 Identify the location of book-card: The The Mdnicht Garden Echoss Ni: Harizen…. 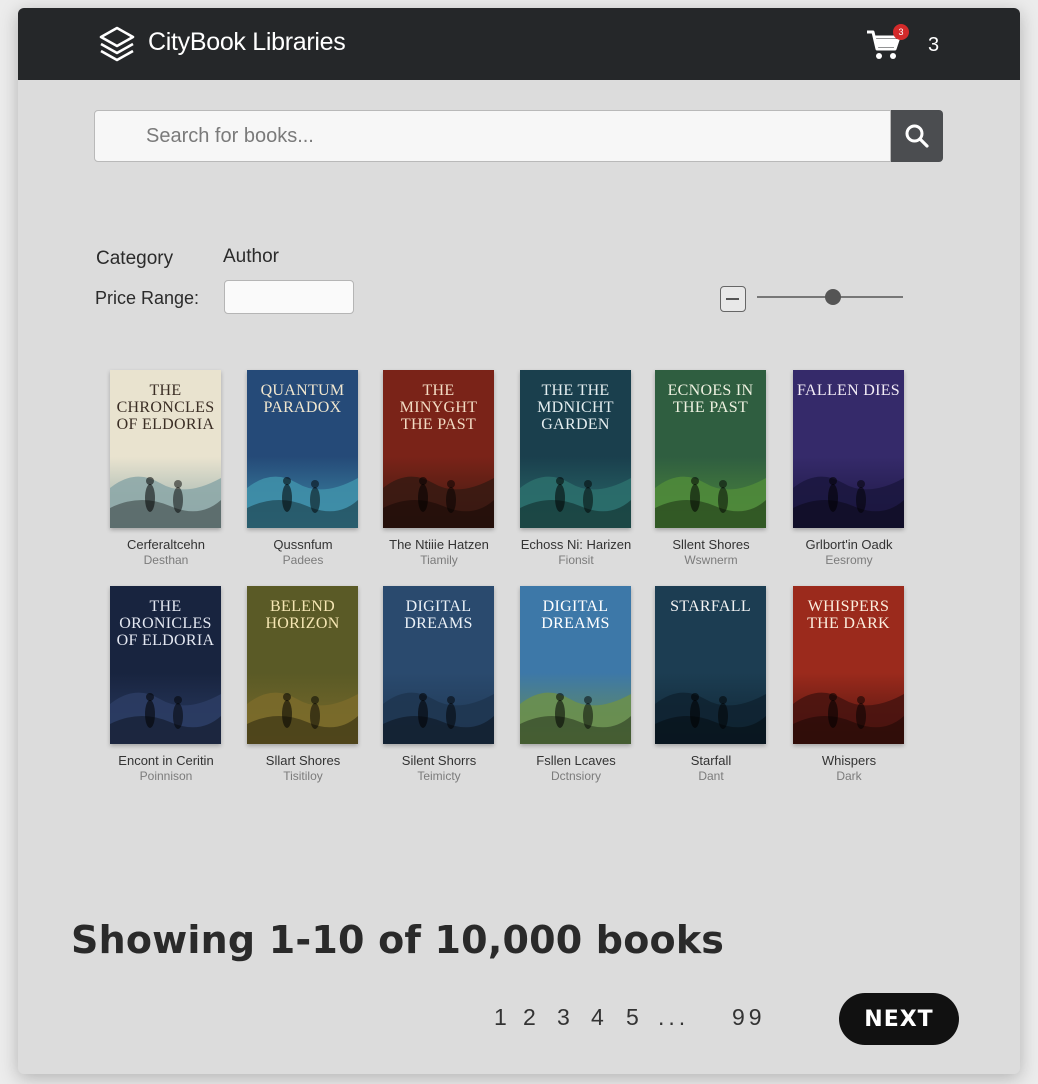
(576, 468).